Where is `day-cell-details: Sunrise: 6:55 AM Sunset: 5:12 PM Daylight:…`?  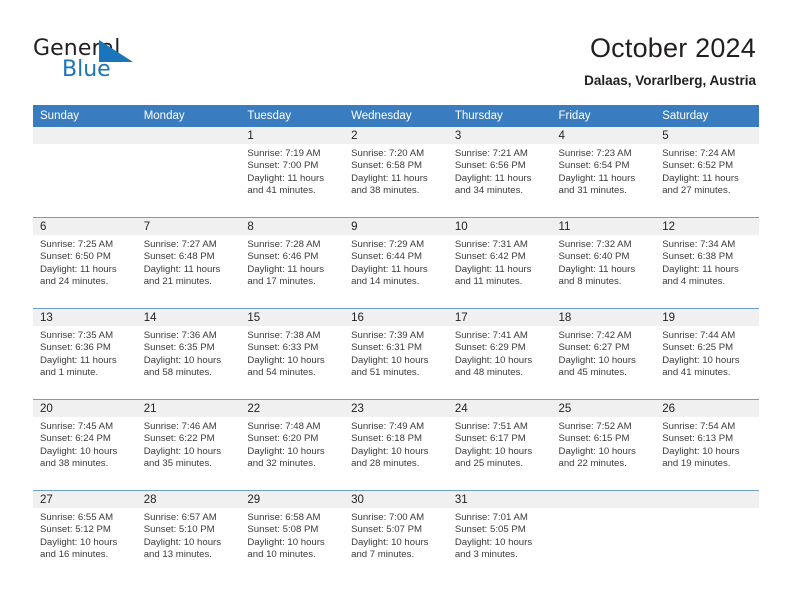
day-cell-details: Sunrise: 6:55 AM Sunset: 5:12 PM Daylight:… is located at coordinates (85, 535).